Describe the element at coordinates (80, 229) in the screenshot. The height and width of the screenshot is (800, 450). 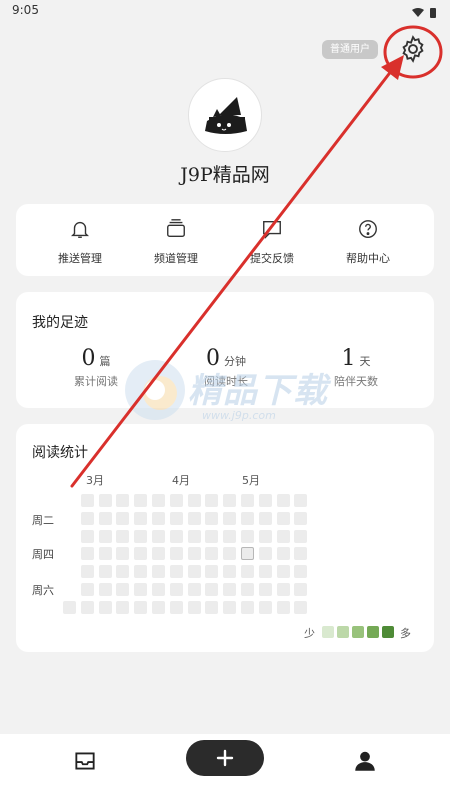
I see `bell-icon` at that location.